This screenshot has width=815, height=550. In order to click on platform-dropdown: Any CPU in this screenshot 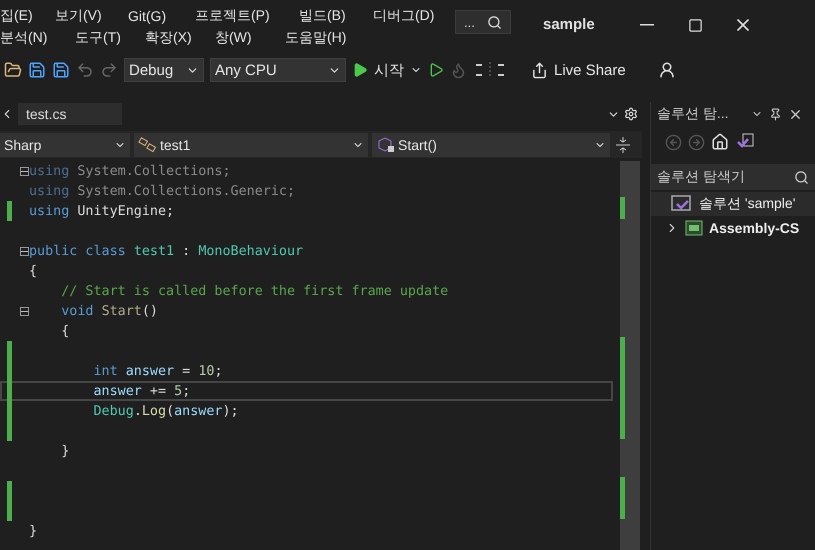, I will do `click(278, 70)`.